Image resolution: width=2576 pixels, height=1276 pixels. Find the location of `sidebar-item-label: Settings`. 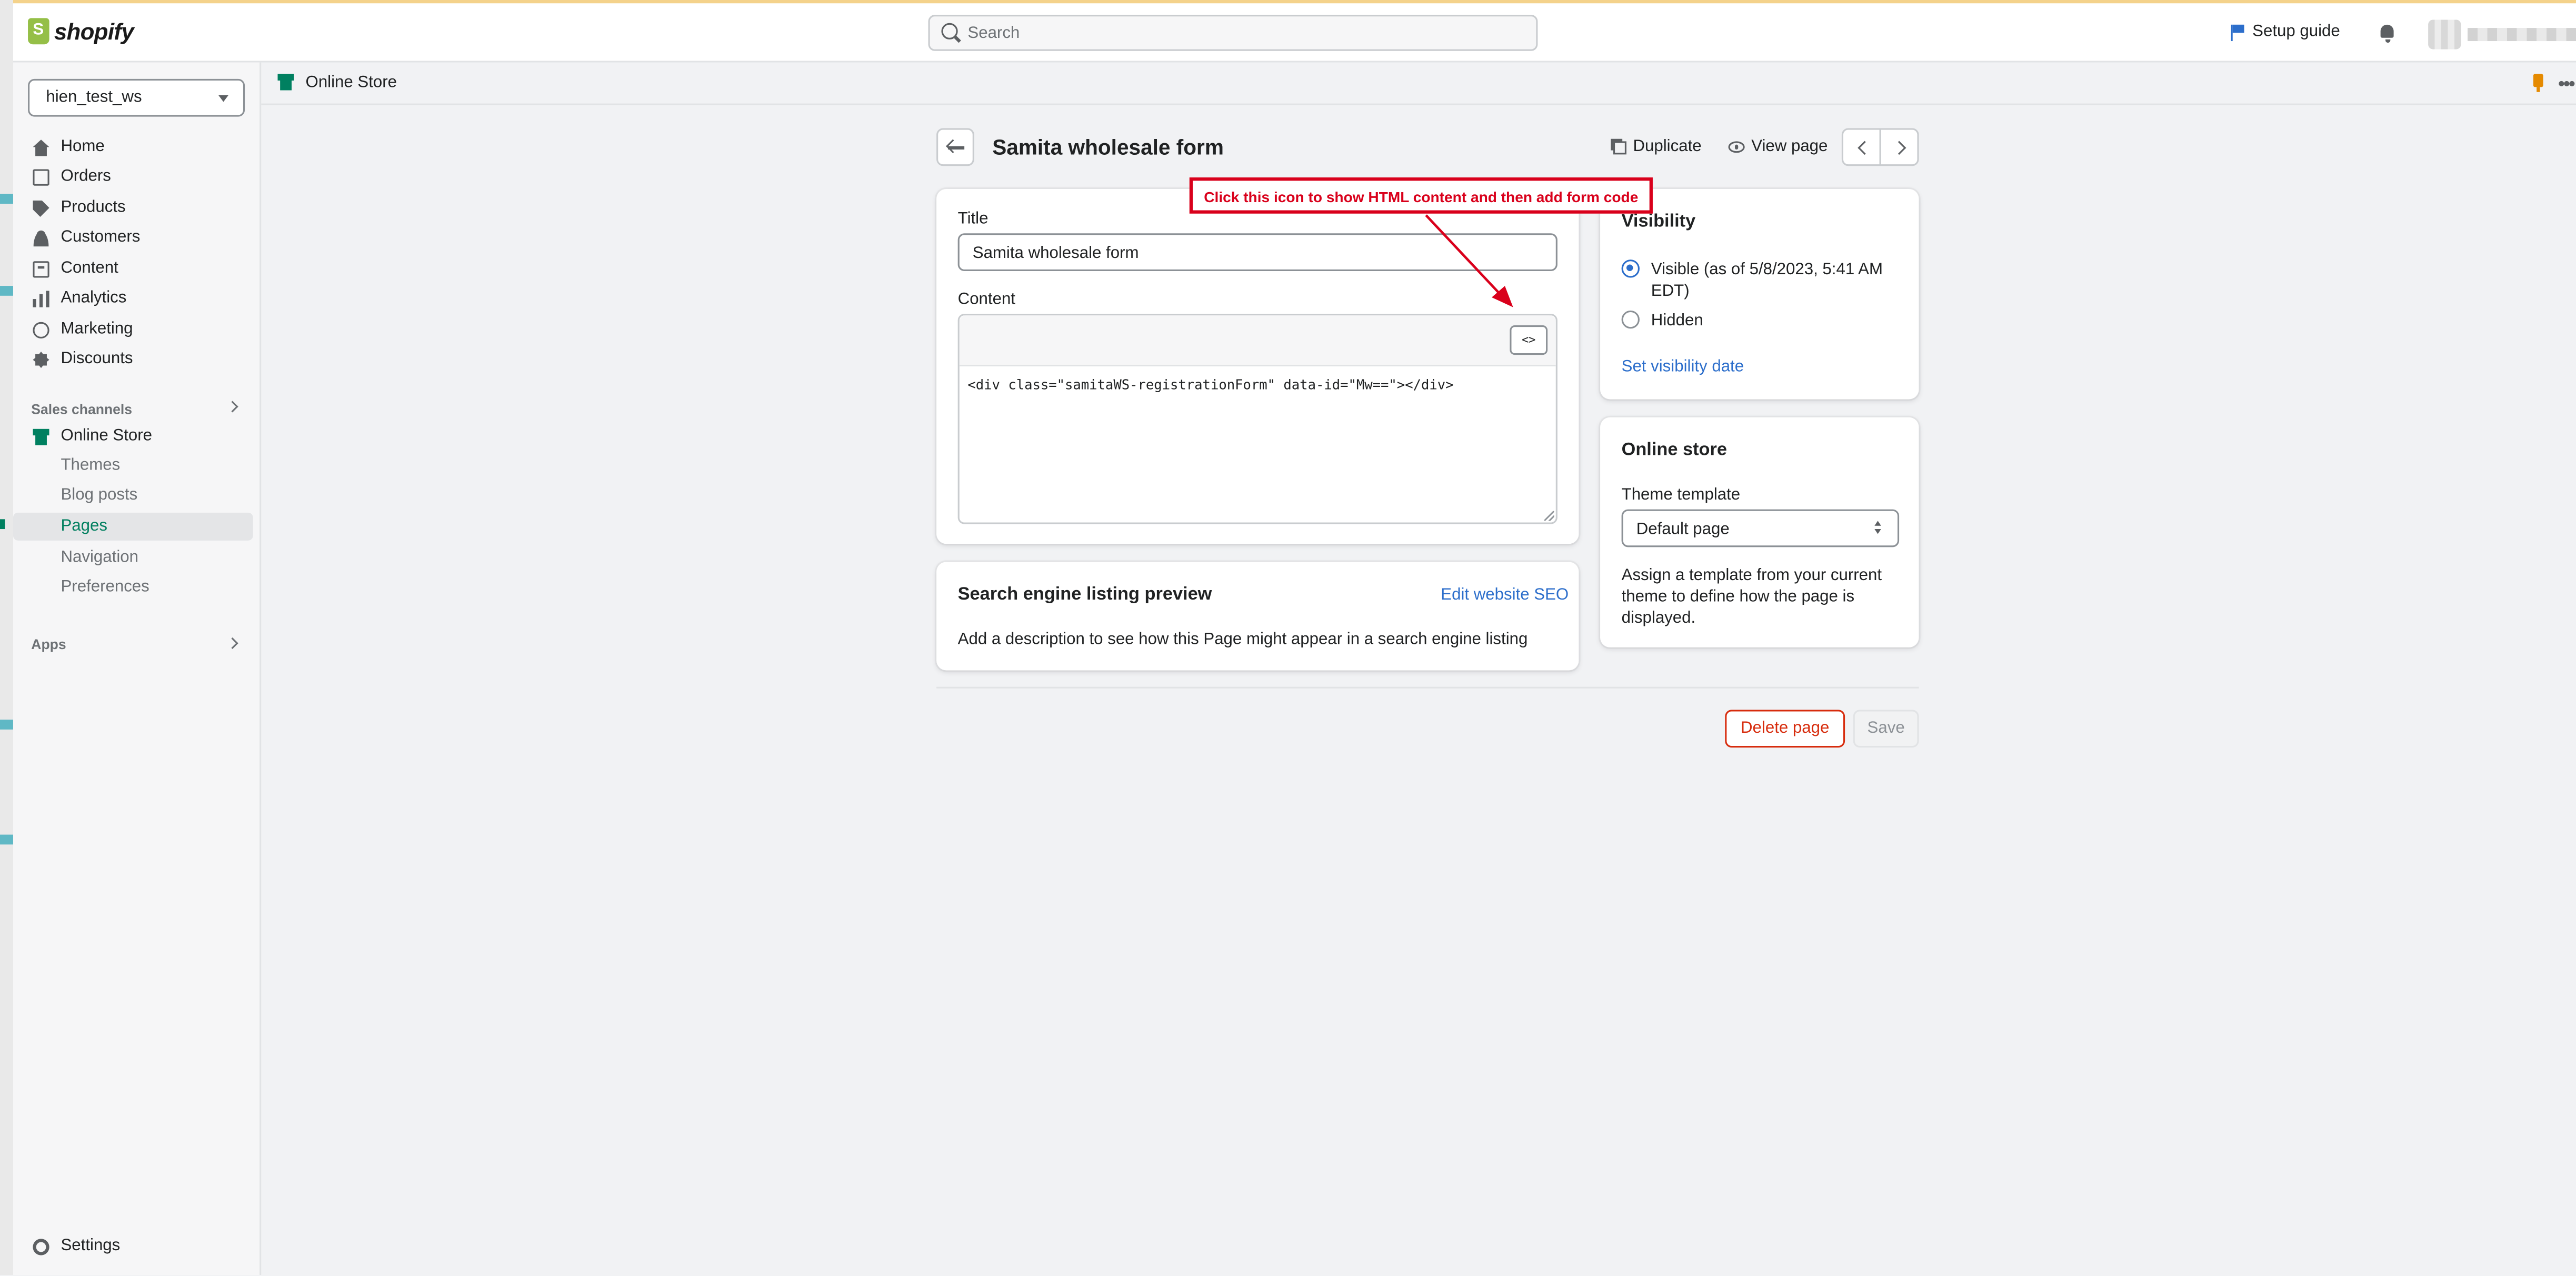

sidebar-item-label: Settings is located at coordinates (91, 1246).